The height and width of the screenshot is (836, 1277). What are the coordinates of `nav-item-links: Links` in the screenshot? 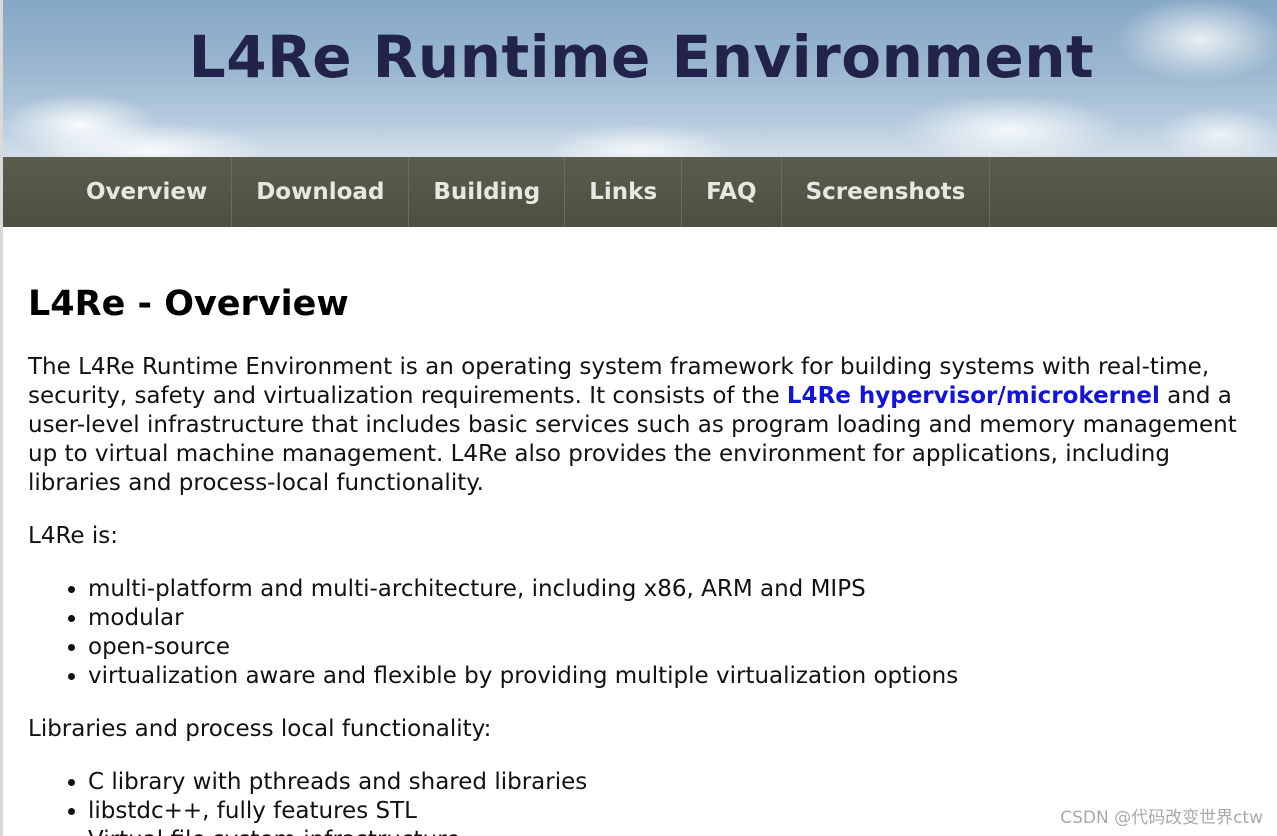 It's located at (624, 192).